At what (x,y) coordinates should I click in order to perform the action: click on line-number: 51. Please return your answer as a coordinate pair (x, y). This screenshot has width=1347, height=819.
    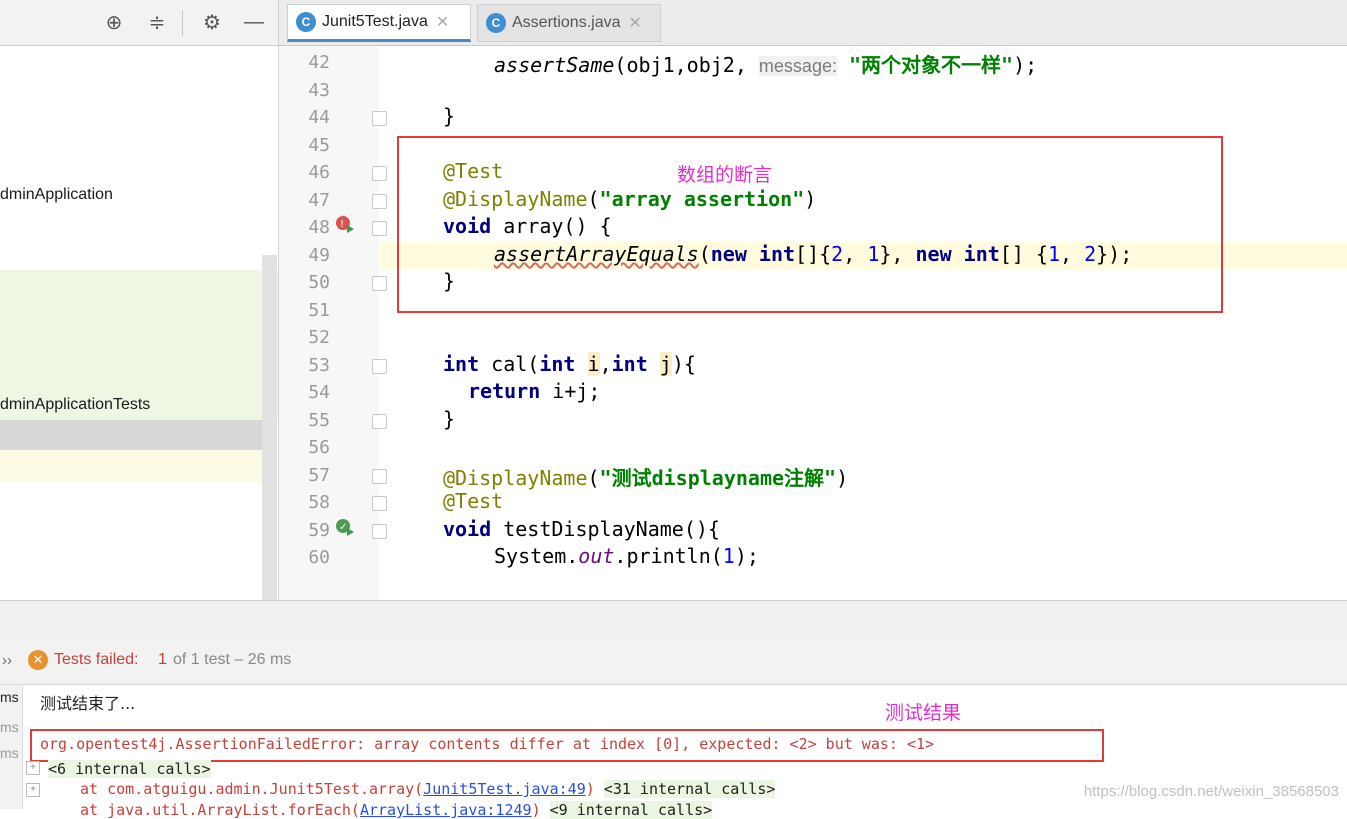
    Looking at the image, I should click on (319, 310).